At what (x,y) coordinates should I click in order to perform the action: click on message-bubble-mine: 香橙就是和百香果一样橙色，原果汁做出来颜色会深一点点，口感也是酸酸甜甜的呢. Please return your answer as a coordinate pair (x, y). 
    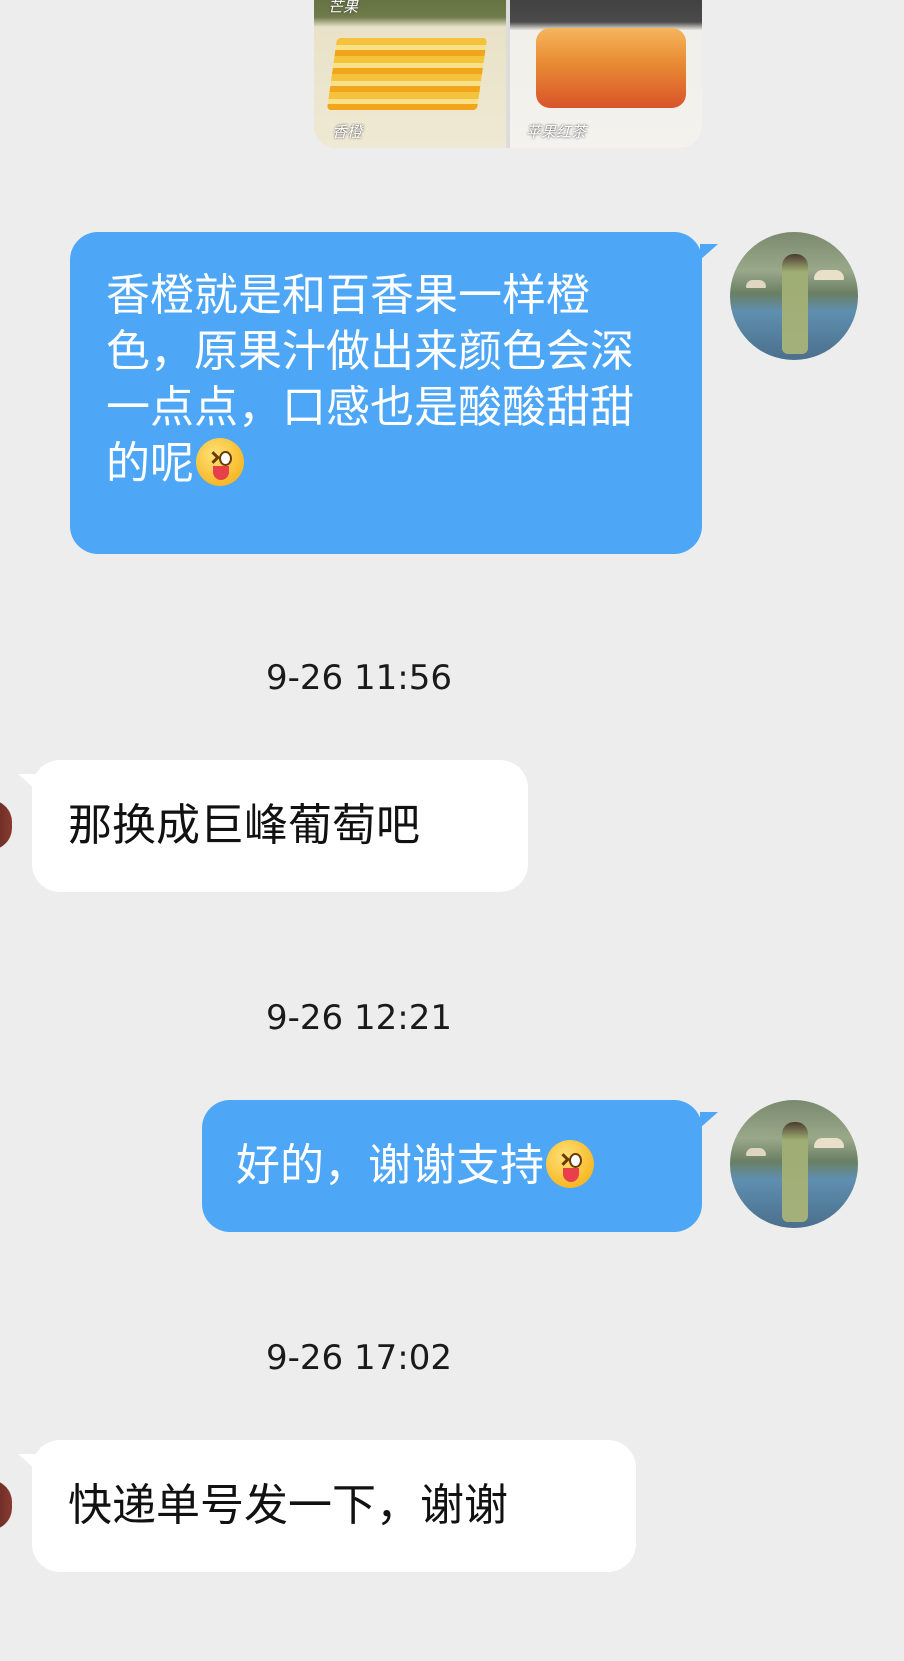
    Looking at the image, I should click on (386, 393).